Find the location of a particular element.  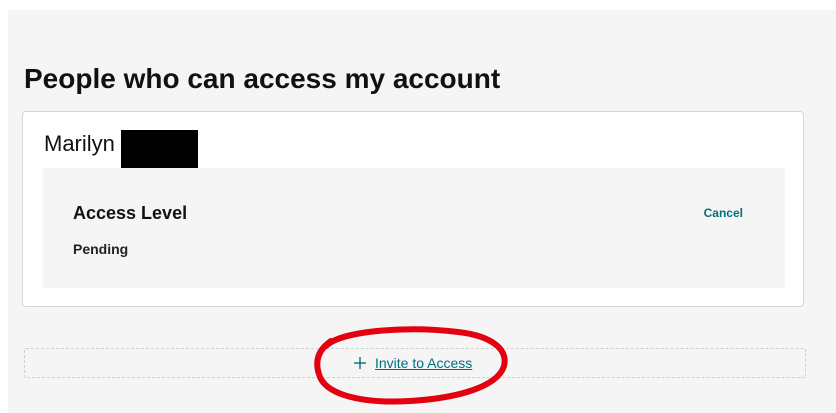

invite-to-access-link: Invite to Access is located at coordinates (412, 363).